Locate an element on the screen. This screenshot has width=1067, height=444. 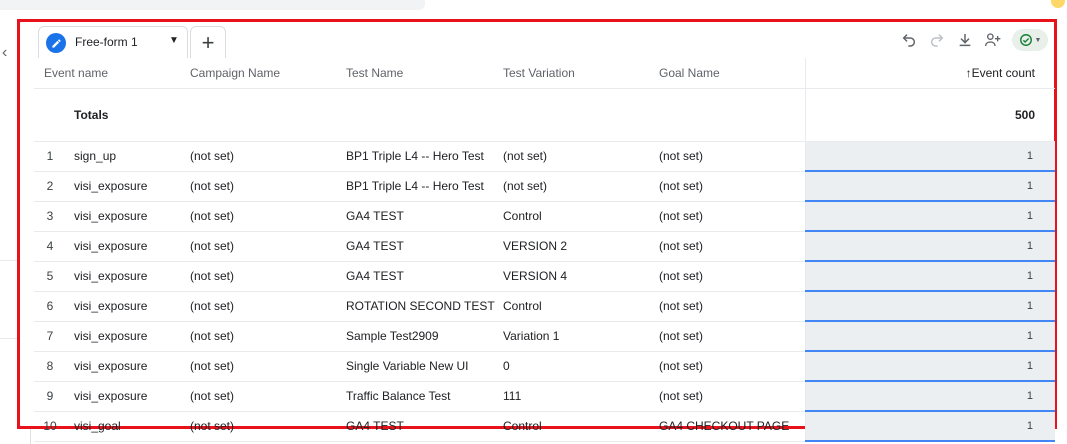
plus-icon: + is located at coordinates (208, 42).